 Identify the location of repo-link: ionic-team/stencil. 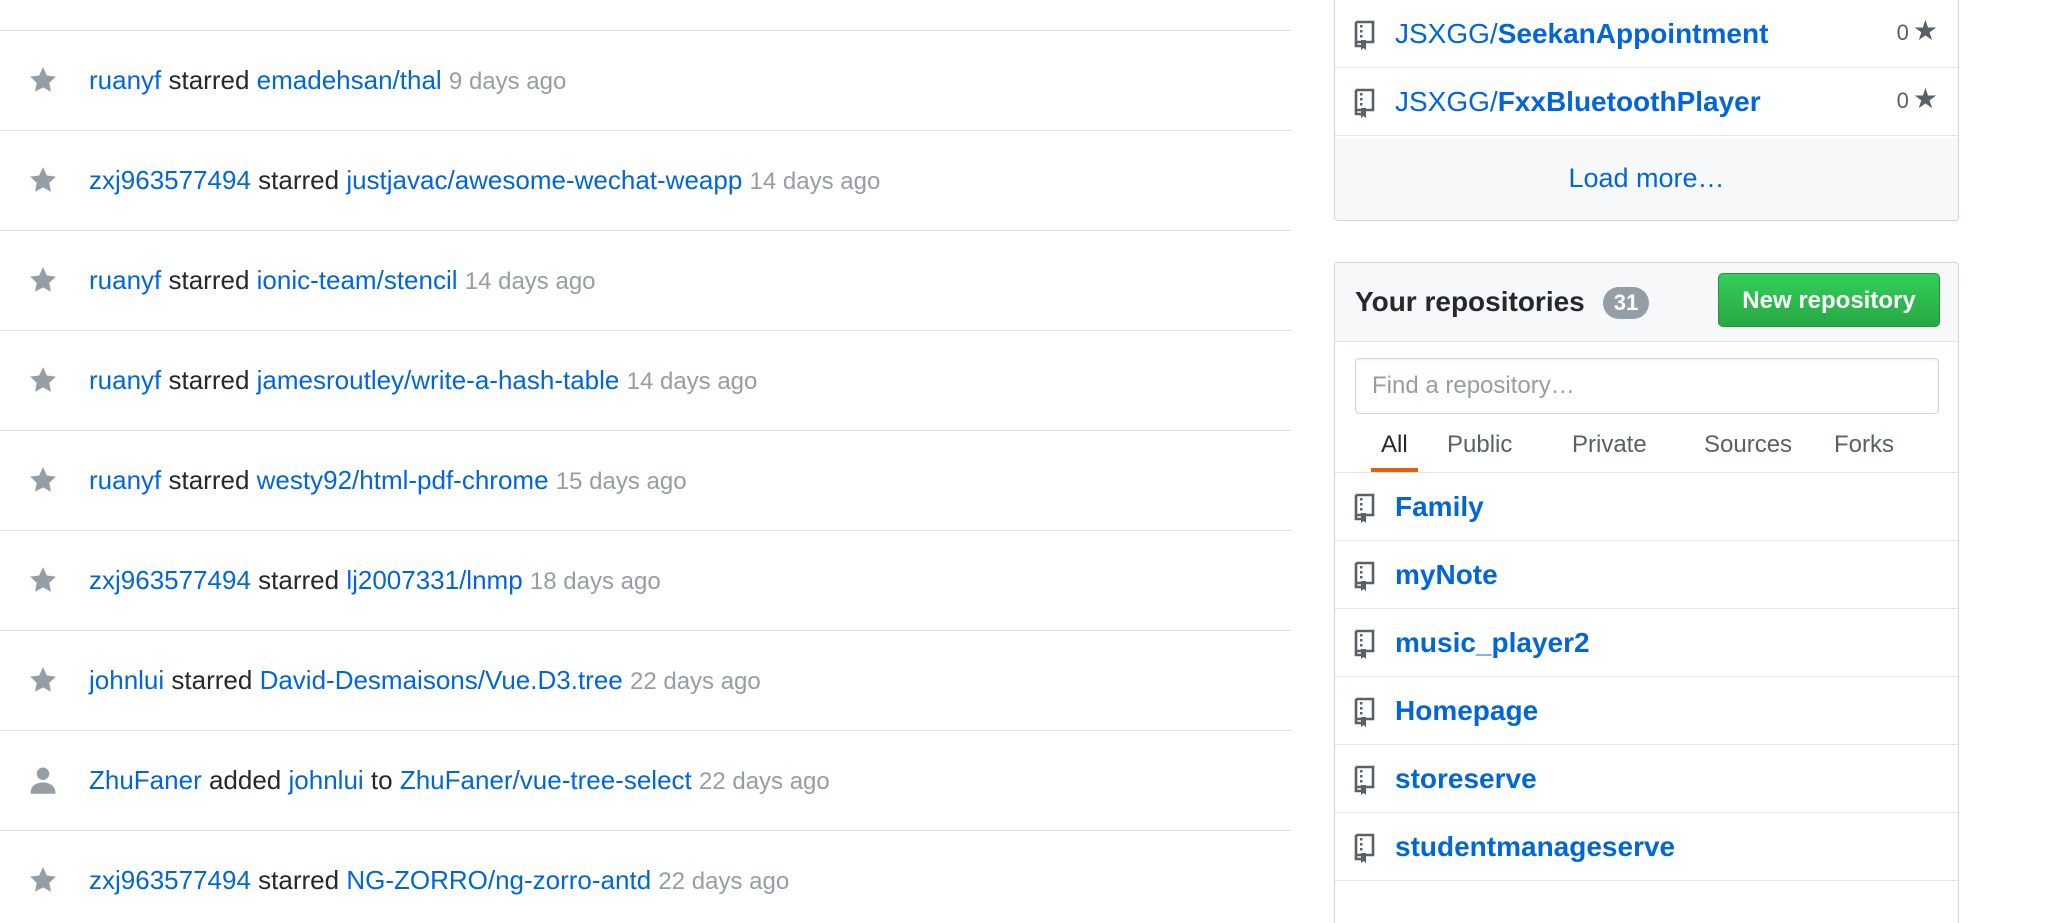
(357, 280).